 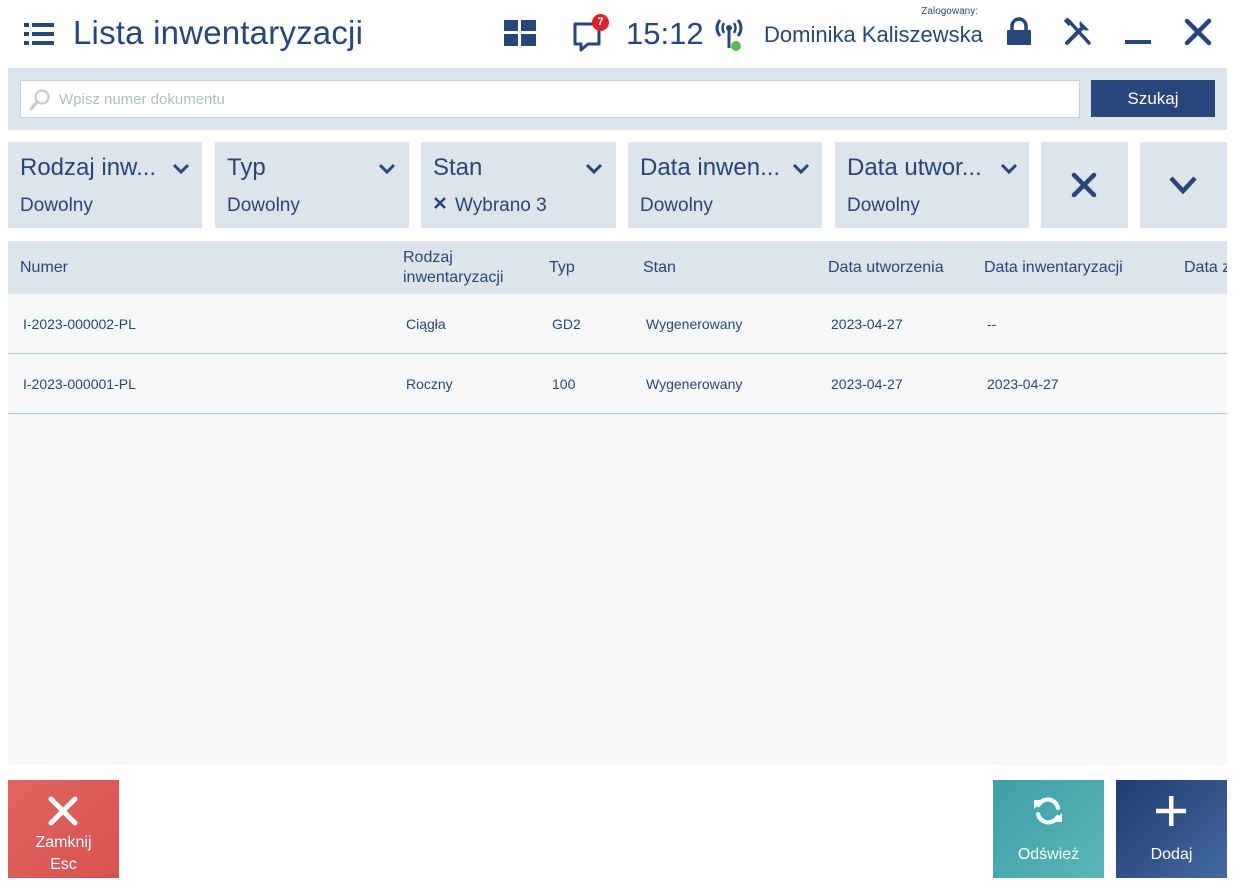 What do you see at coordinates (1048, 854) in the screenshot?
I see `refresh-button-label: Odśwież` at bounding box center [1048, 854].